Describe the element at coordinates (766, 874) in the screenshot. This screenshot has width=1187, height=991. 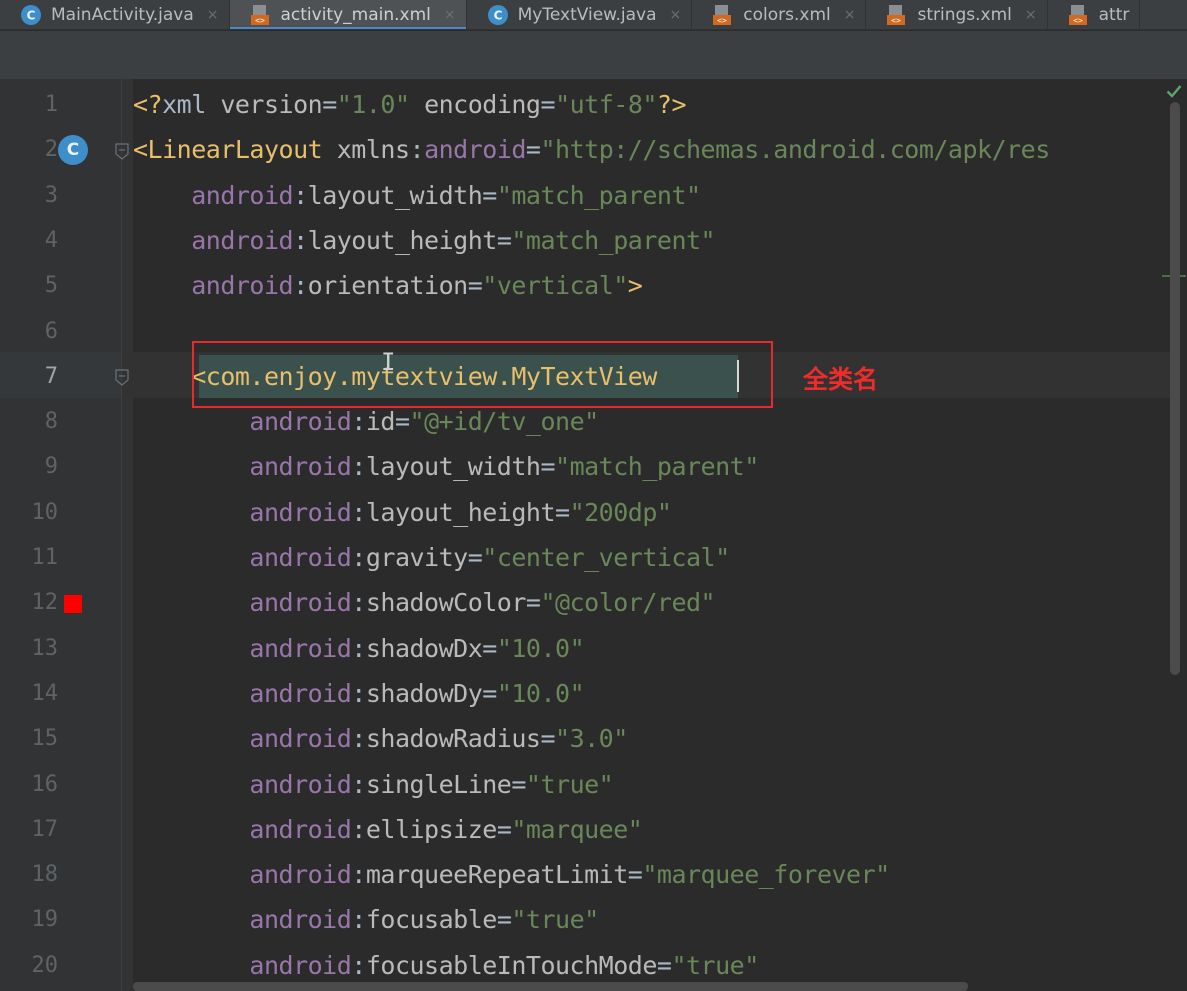
I see `code-token: "marquee_forever"` at that location.